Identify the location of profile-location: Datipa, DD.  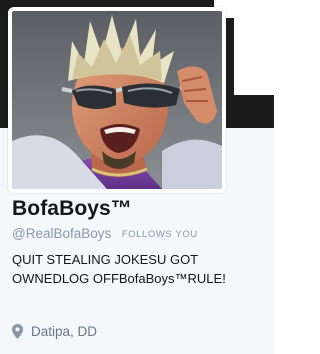
(54, 331).